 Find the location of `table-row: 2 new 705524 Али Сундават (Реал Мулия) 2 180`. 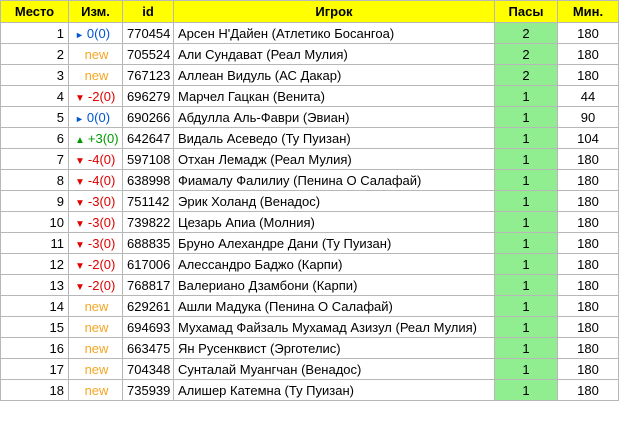

table-row: 2 new 705524 Али Сундават (Реал Мулия) 2 180 is located at coordinates (309, 54).